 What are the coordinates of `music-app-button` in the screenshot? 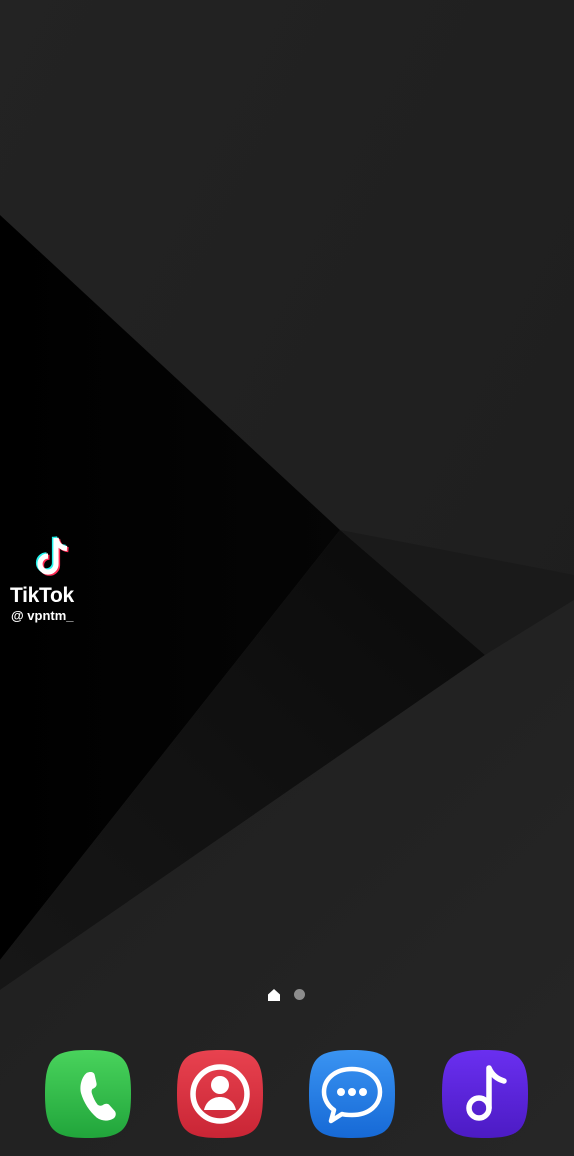 It's located at (485, 1094).